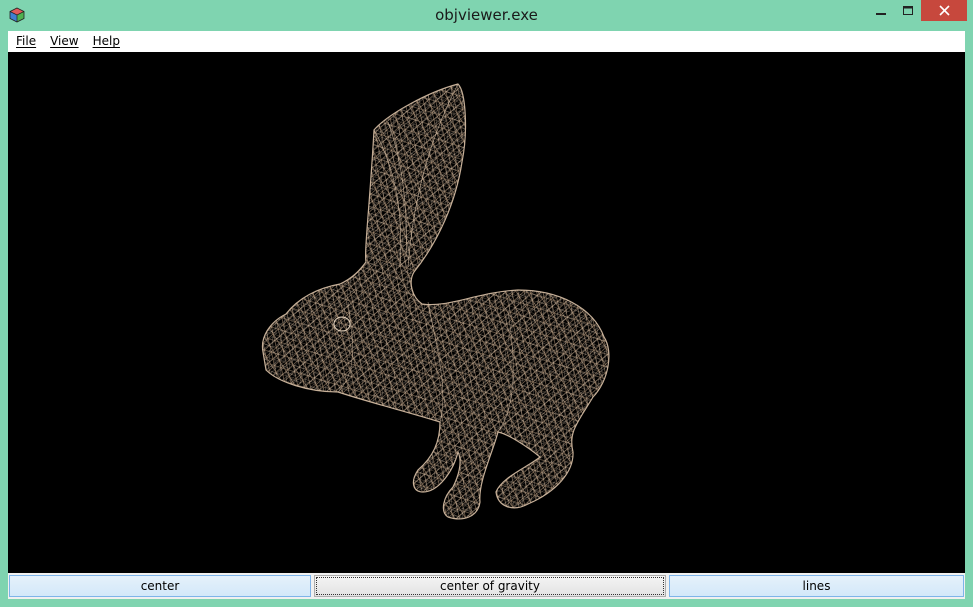  Describe the element at coordinates (881, 11) in the screenshot. I see `minimize-button` at that location.